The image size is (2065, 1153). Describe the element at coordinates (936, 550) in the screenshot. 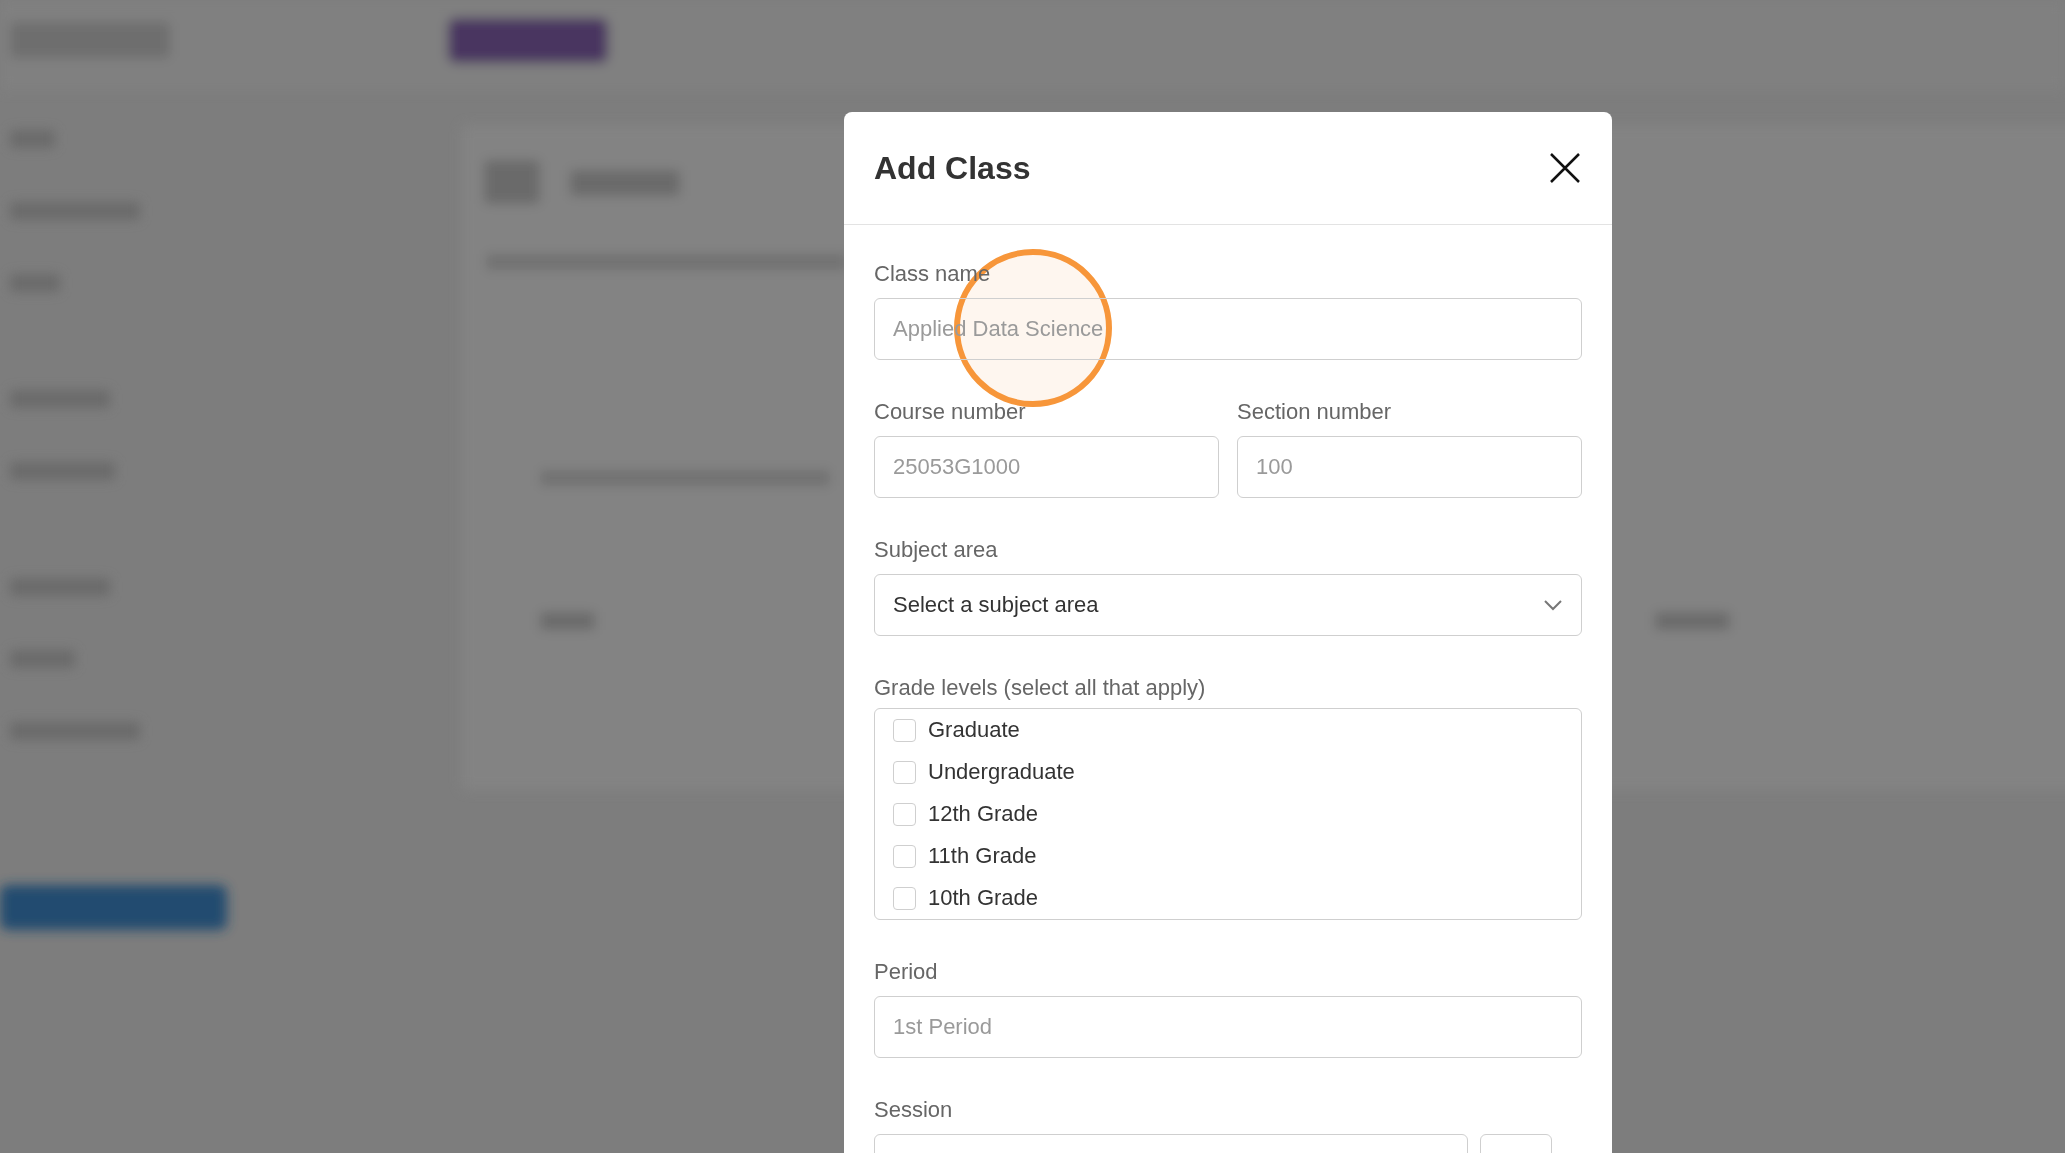

I see `field-label: Subject area` at that location.